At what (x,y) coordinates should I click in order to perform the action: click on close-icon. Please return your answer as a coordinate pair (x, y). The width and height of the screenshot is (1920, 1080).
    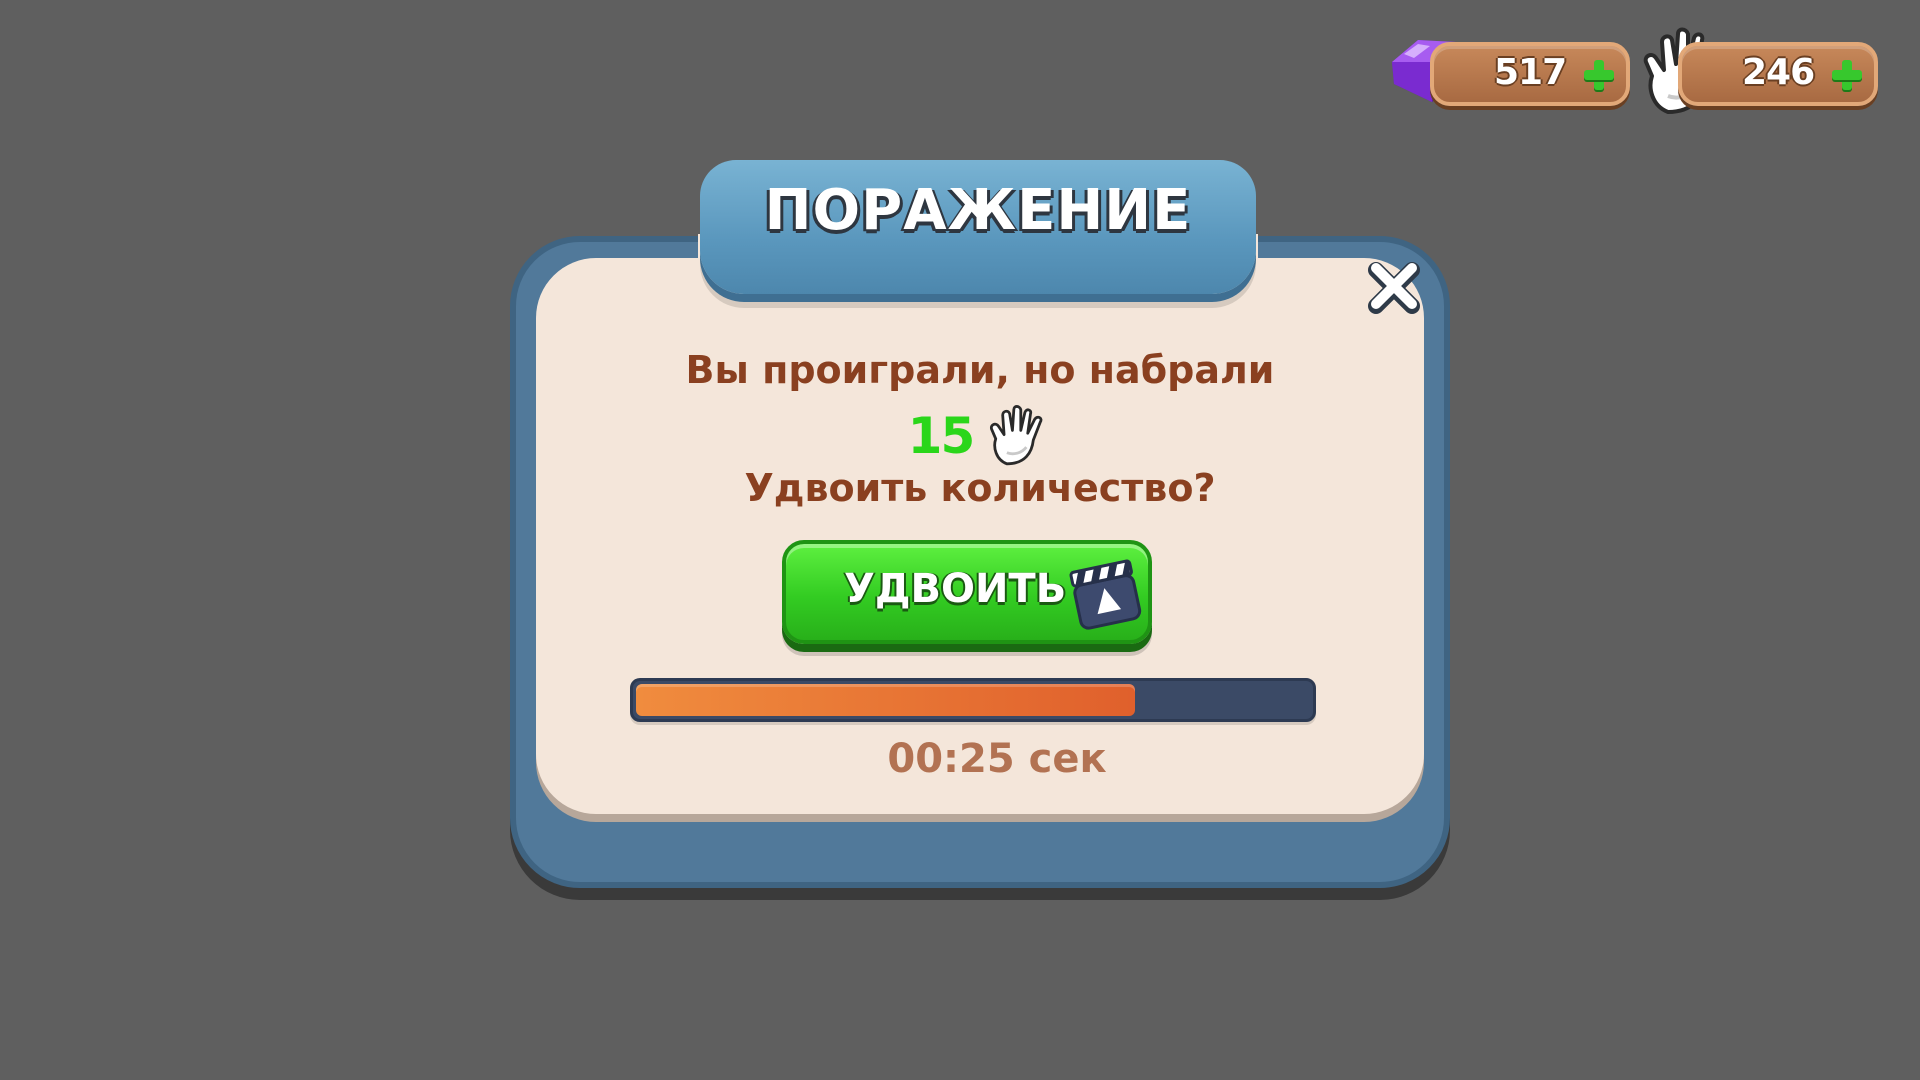
    Looking at the image, I should click on (1394, 288).